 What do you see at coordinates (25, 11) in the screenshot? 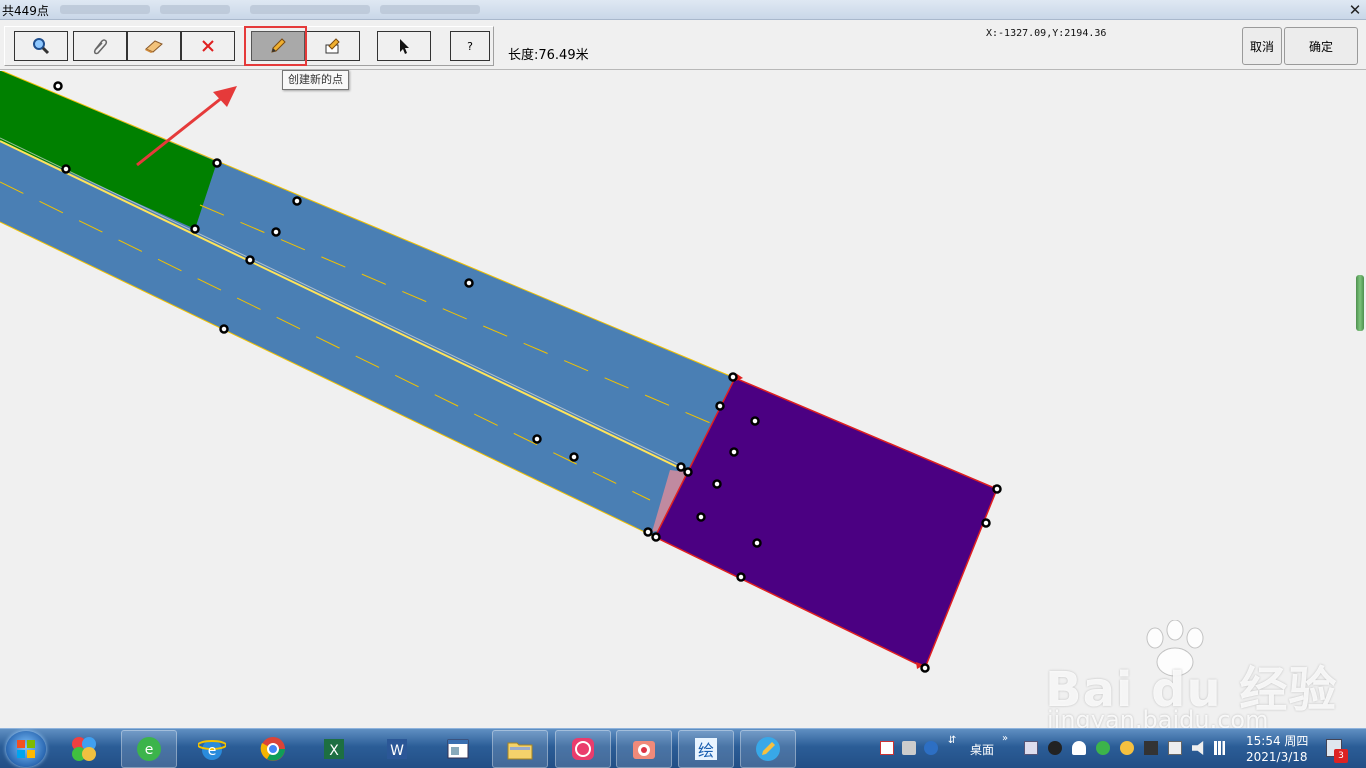
I see `window-title: 共449点` at bounding box center [25, 11].